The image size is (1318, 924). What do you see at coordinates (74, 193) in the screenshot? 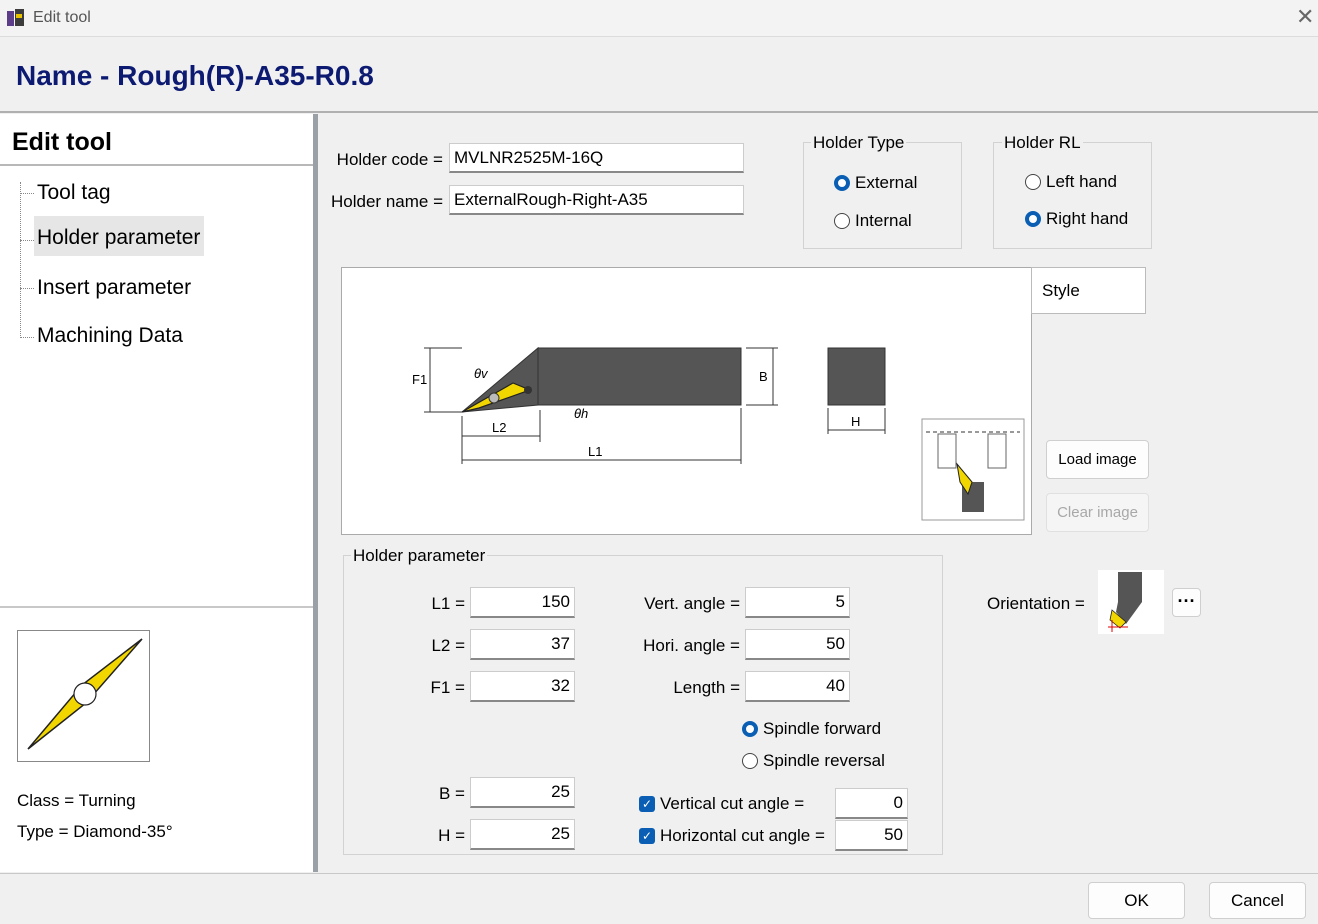
I see `tree-item-tool-tag: Tool tag` at bounding box center [74, 193].